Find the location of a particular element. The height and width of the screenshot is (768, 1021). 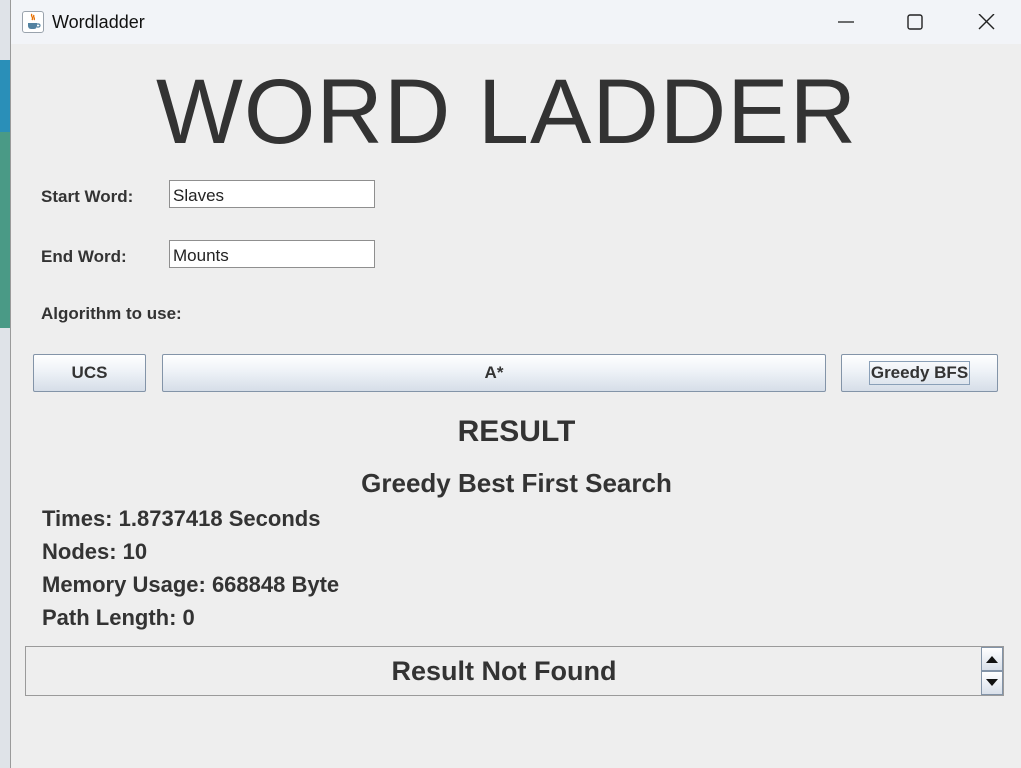

minimize-button is located at coordinates (846, 22).